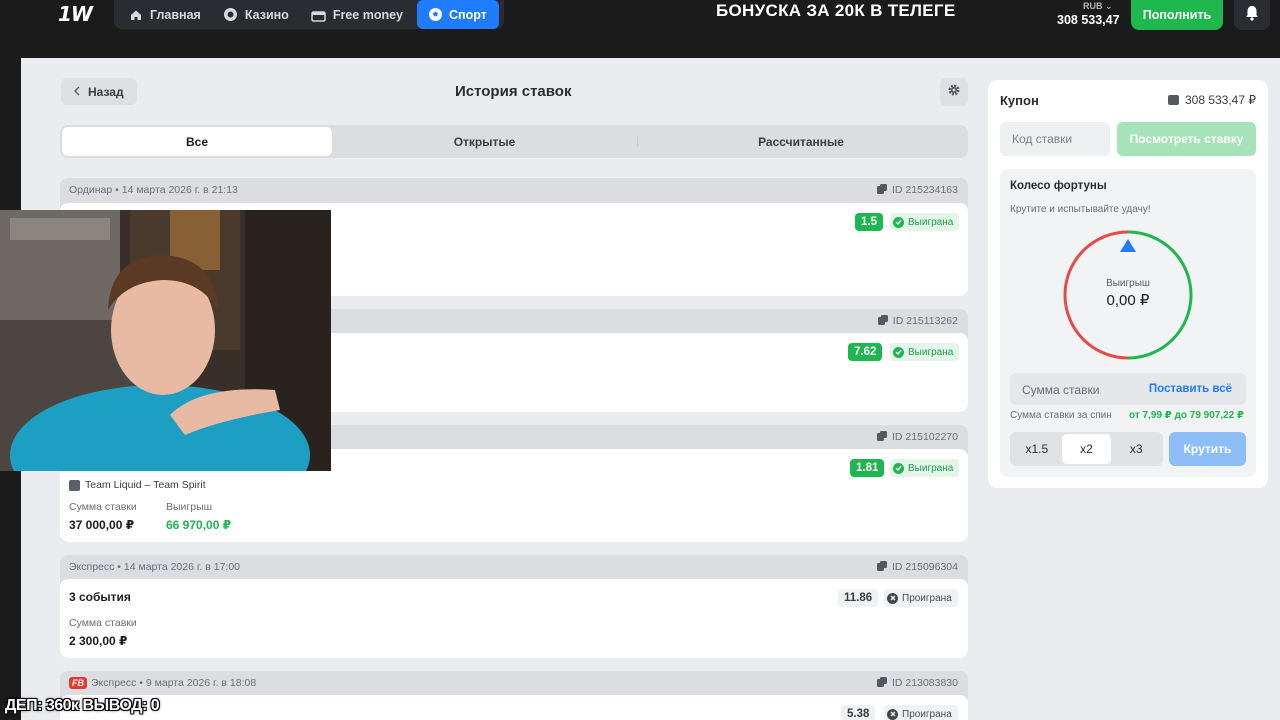 The width and height of the screenshot is (1280, 720). Describe the element at coordinates (78, 683) in the screenshot. I see `freebet-badge: FB` at that location.